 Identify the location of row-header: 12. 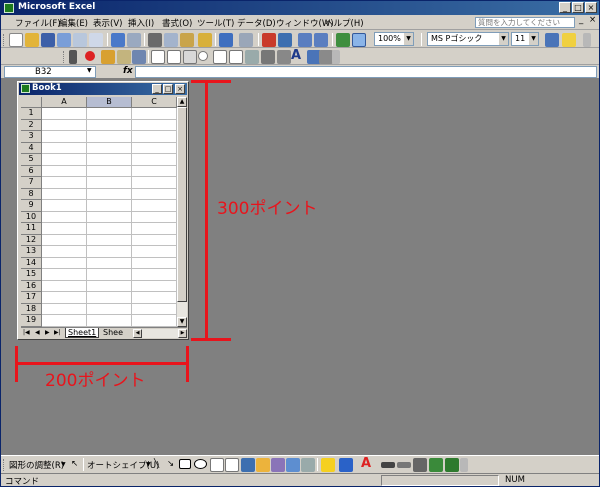
(31, 240).